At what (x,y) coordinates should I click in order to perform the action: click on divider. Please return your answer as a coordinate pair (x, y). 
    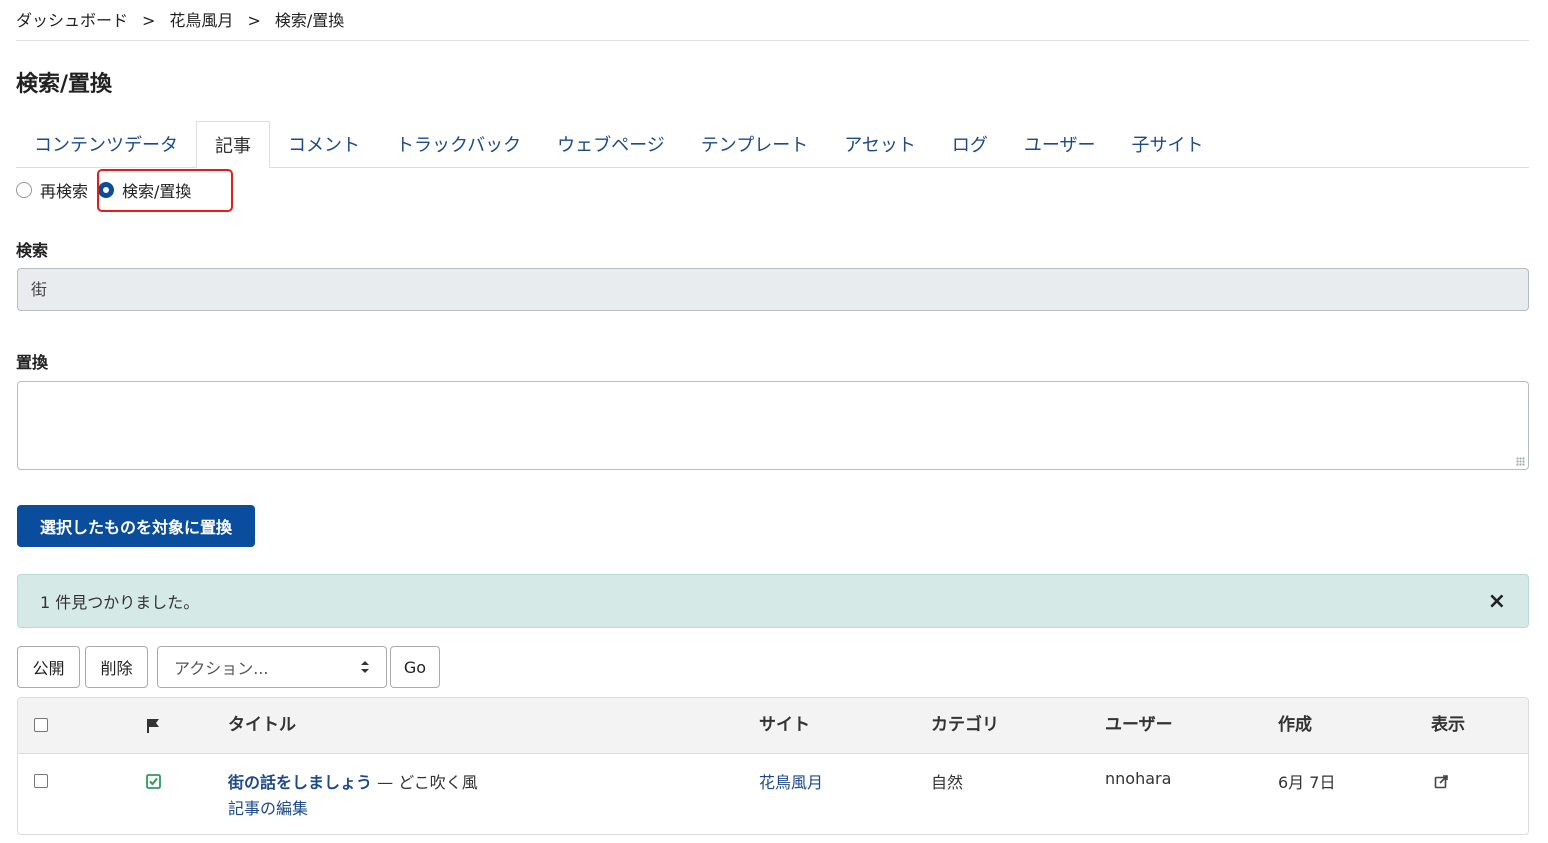
    Looking at the image, I should click on (772, 40).